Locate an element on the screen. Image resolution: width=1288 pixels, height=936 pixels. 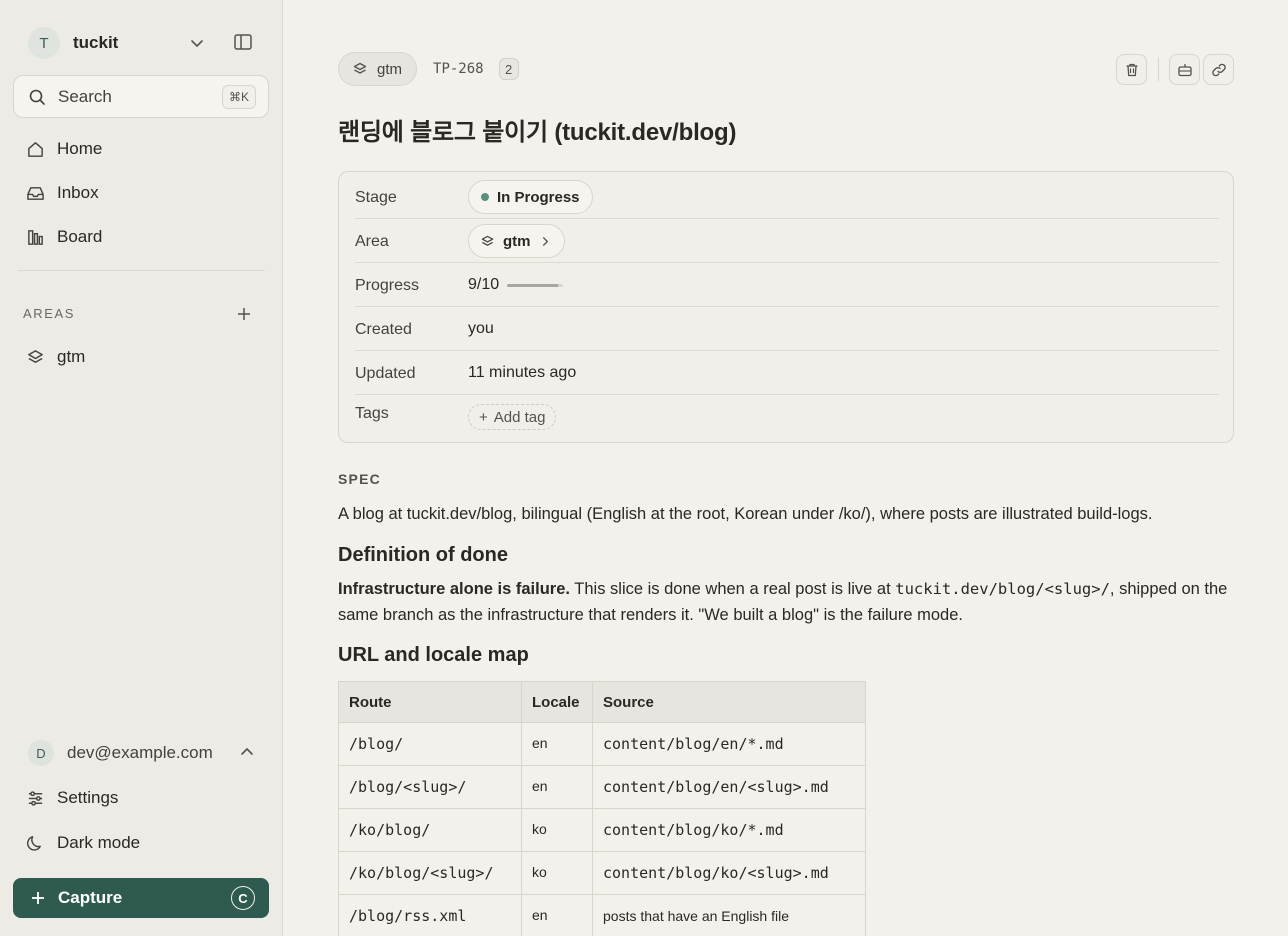
inline-code: tuckit.dev/blog/<slug>/ is located at coordinates (1002, 589).